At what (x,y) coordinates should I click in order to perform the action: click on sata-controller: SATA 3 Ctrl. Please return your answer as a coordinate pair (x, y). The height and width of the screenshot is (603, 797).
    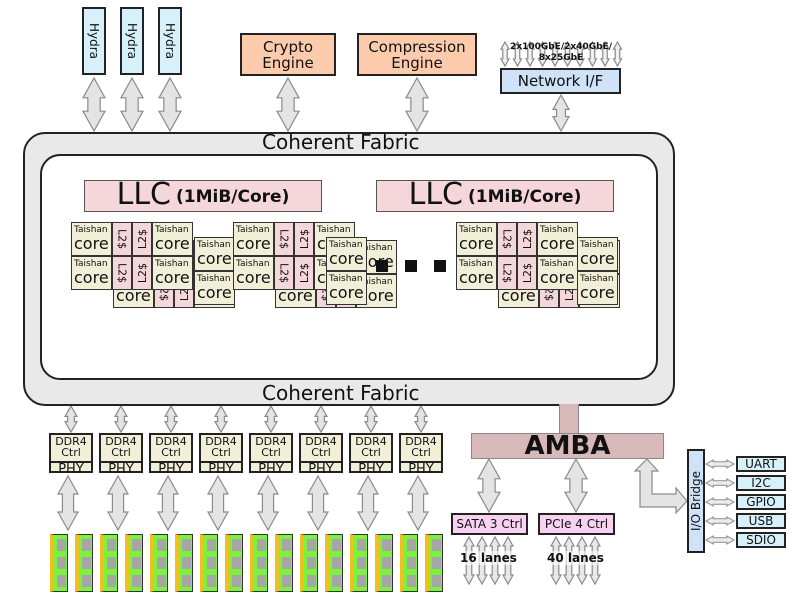
    Looking at the image, I should click on (489, 524).